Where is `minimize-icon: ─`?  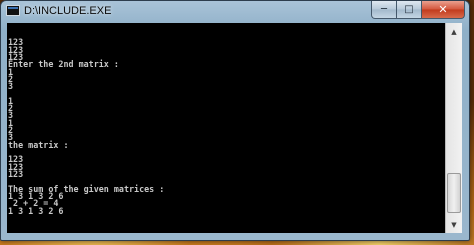 minimize-icon: ─ is located at coordinates (384, 9).